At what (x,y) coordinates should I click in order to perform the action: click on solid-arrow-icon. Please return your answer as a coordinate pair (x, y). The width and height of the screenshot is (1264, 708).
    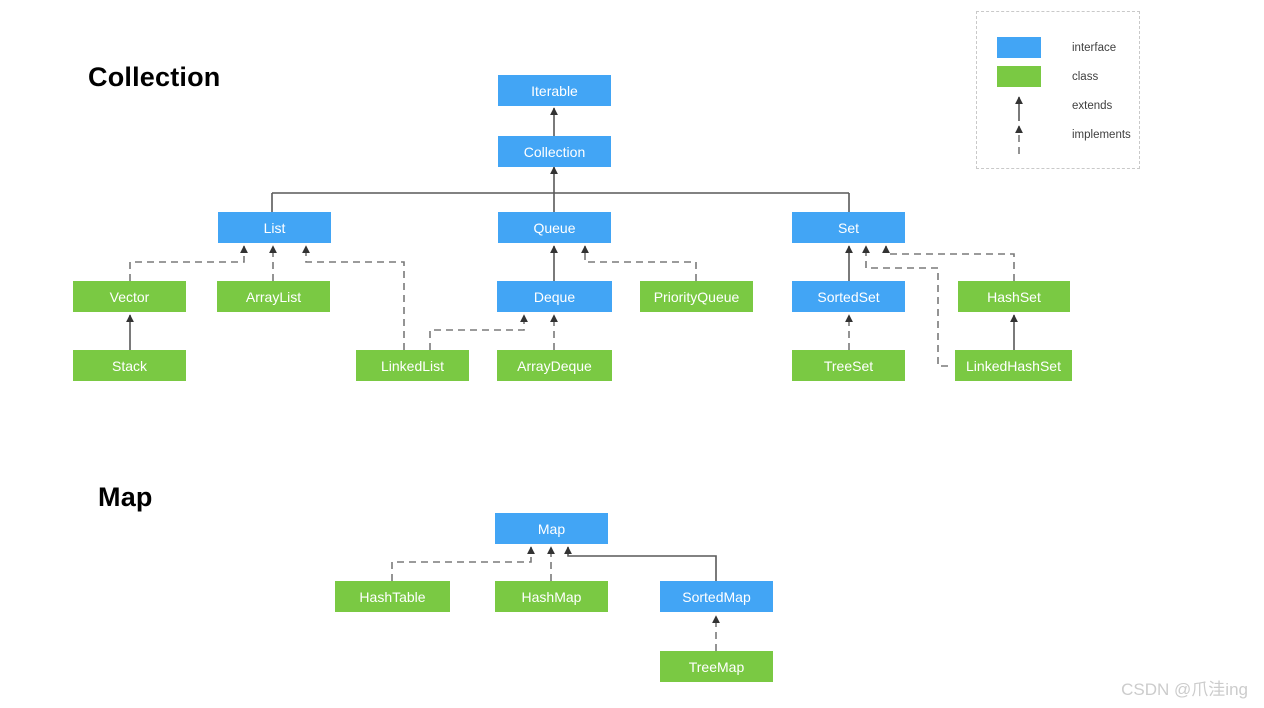
    Looking at the image, I should click on (1019, 108).